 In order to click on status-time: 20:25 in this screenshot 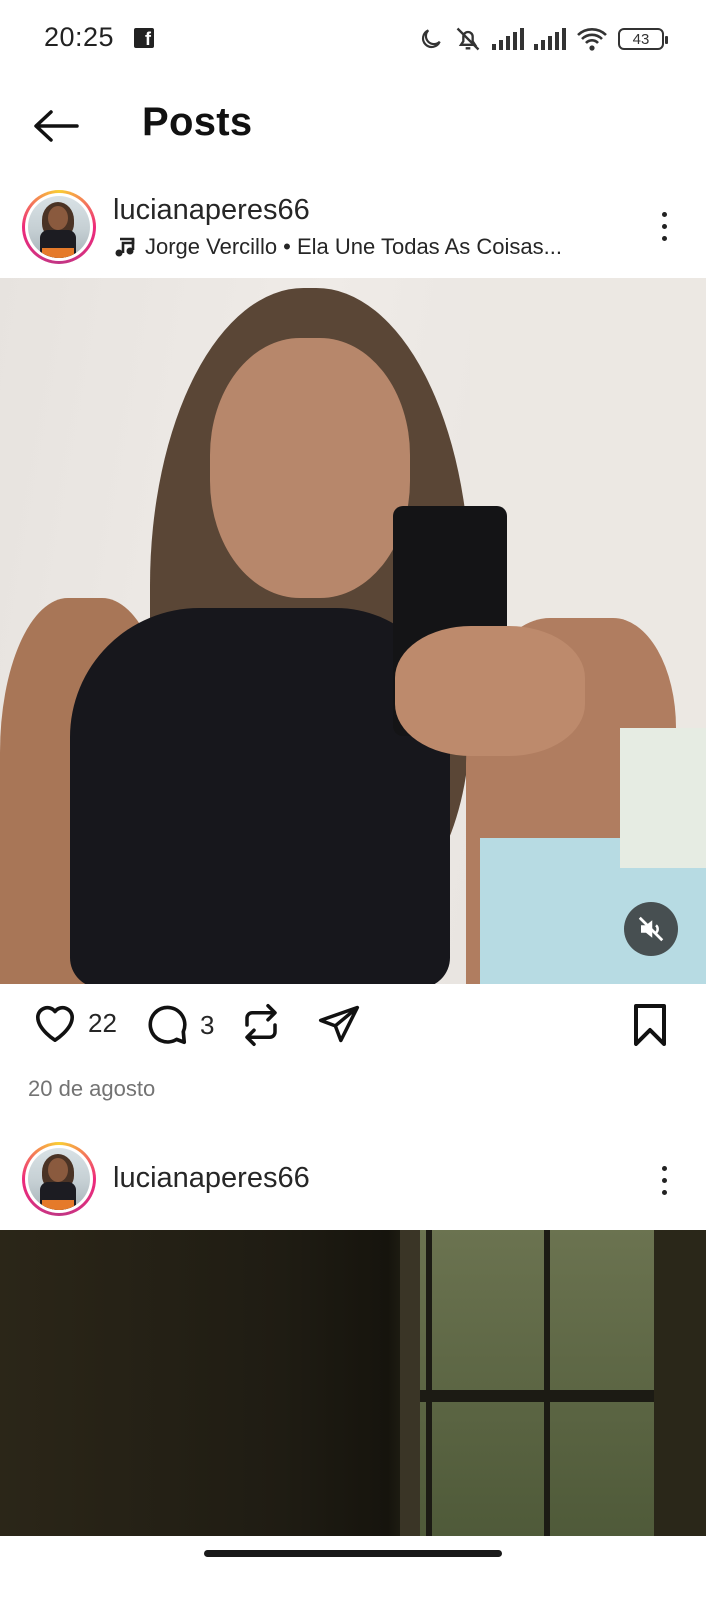, I will do `click(79, 37)`.